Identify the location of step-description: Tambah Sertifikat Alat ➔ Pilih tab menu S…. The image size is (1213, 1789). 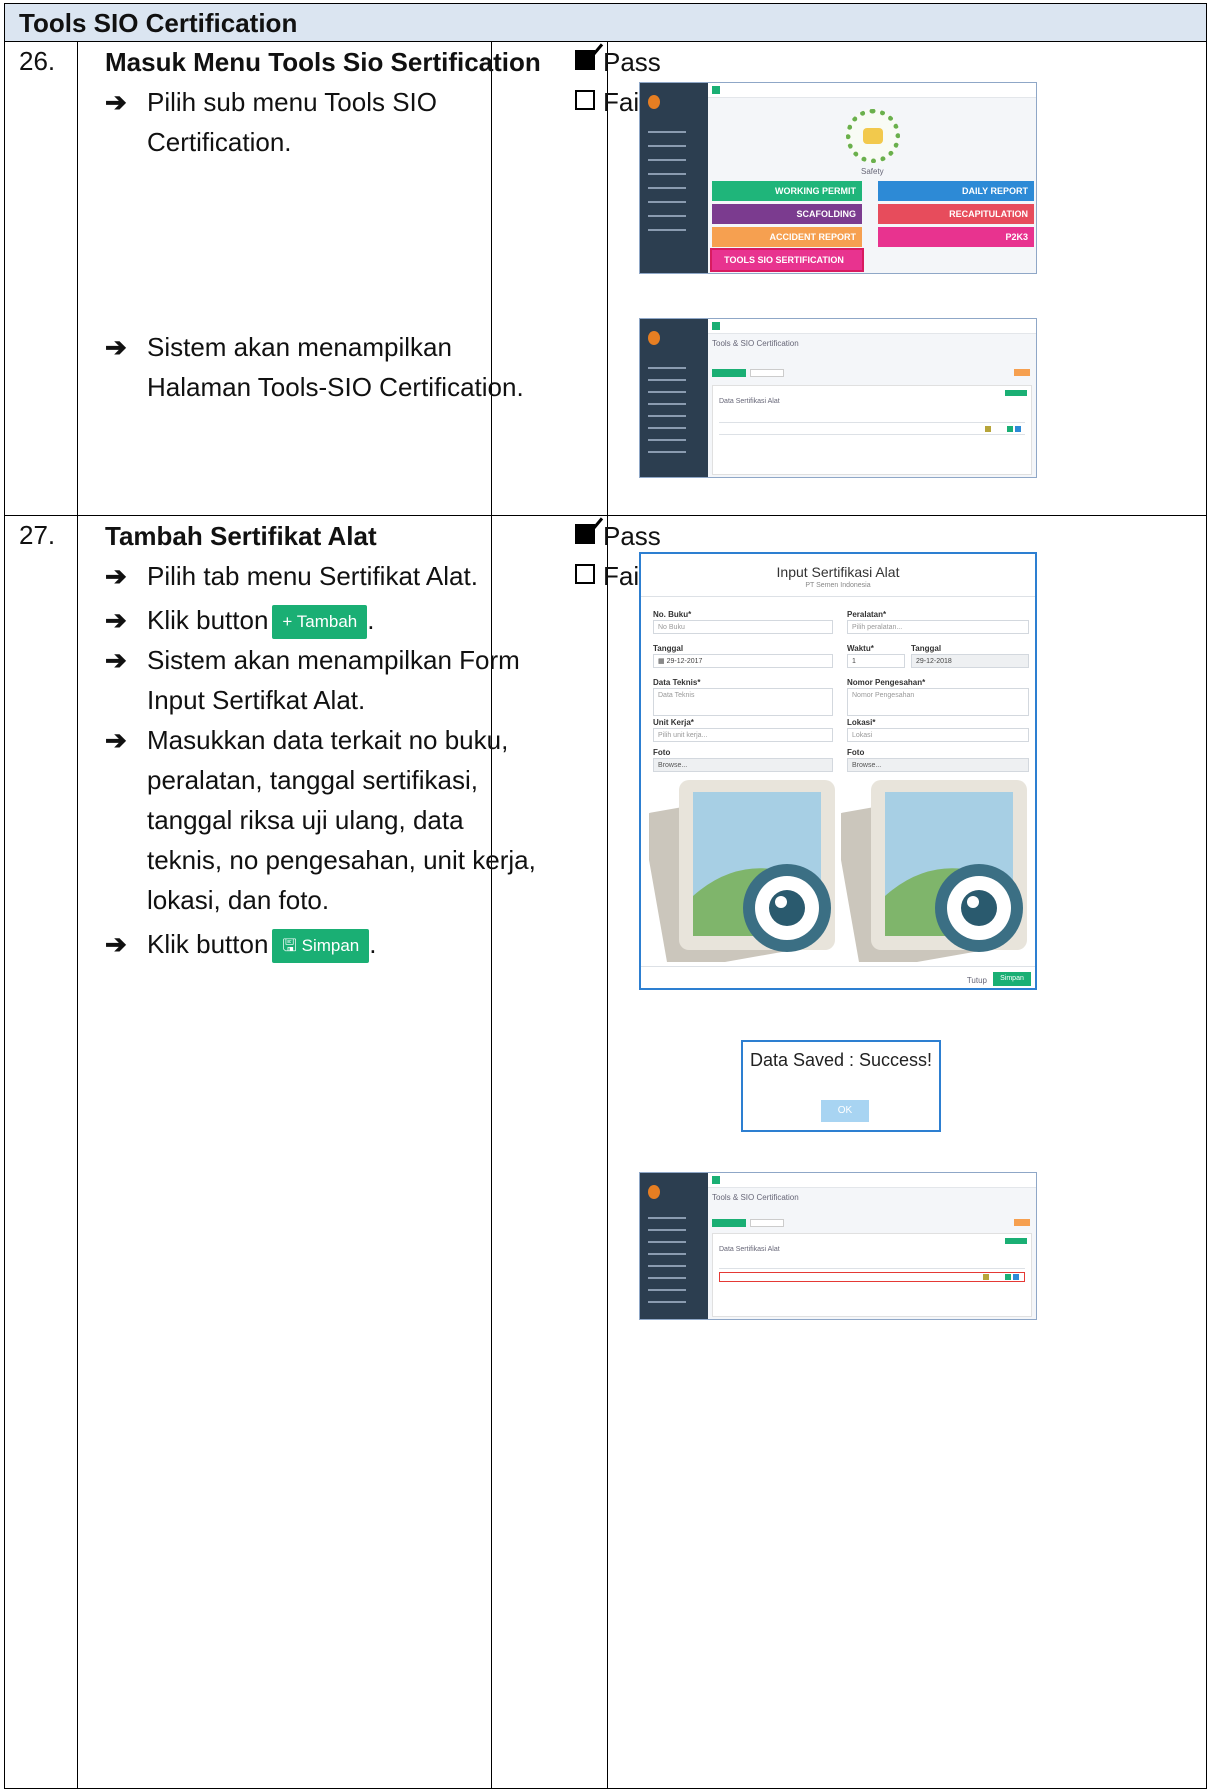
(325, 740).